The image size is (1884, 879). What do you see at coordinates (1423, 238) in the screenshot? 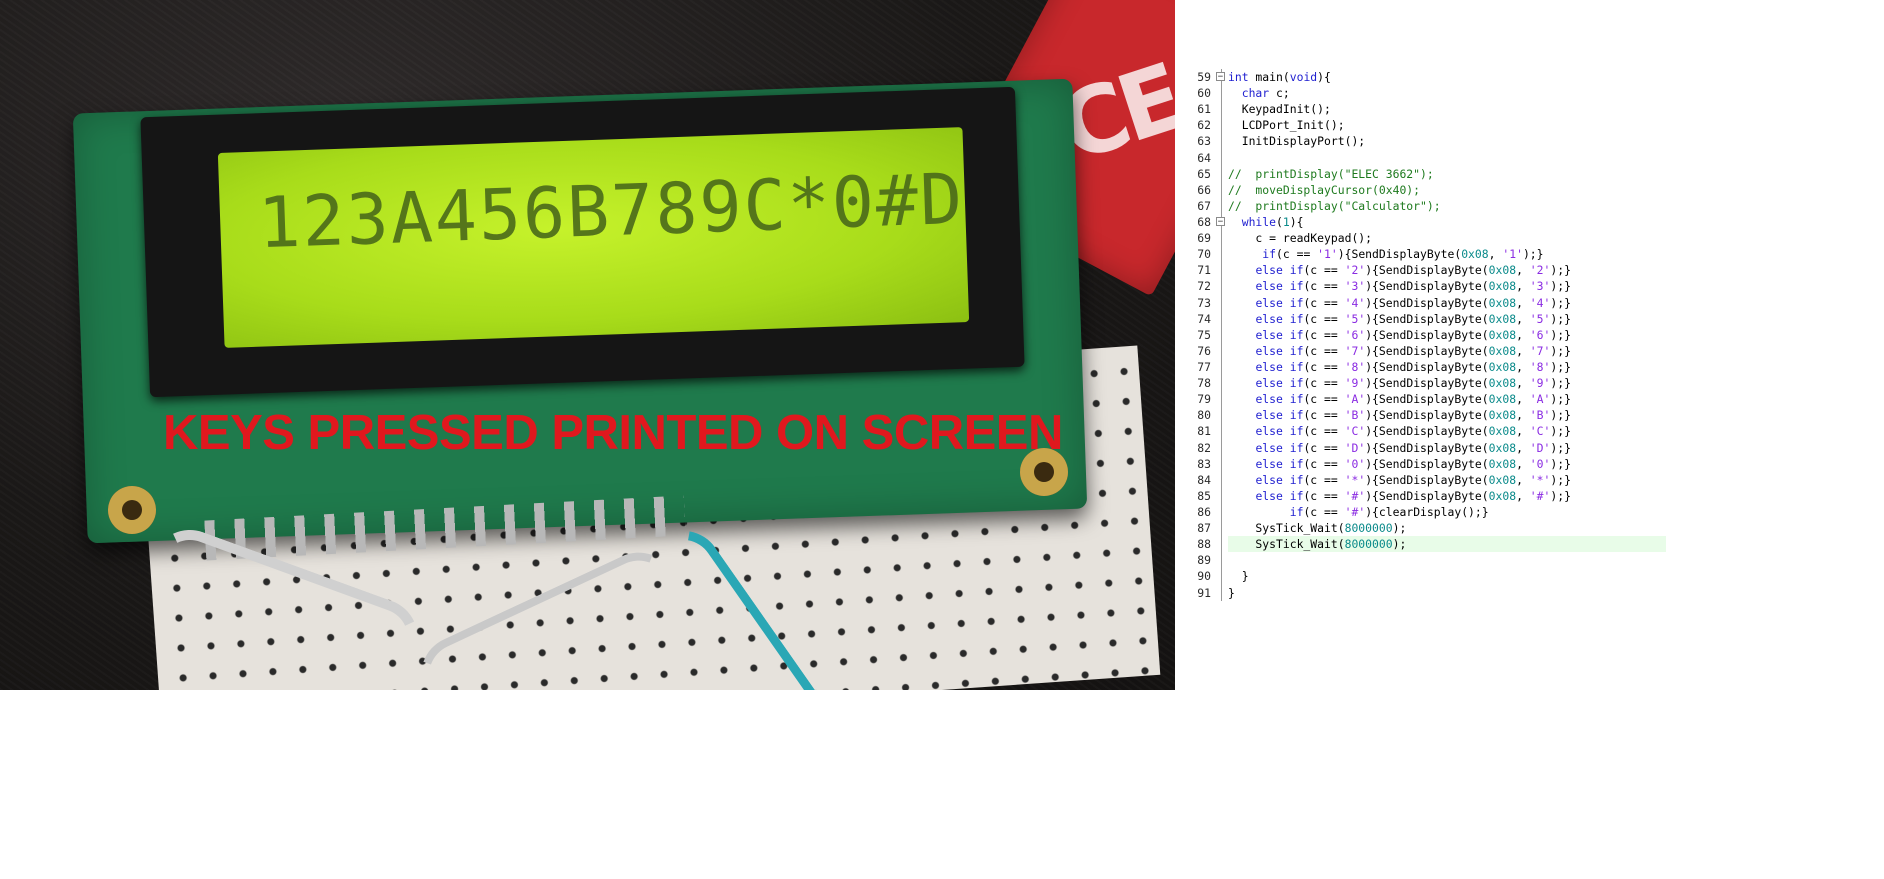
I see `code-line: 69 c = readKeypad();` at bounding box center [1423, 238].